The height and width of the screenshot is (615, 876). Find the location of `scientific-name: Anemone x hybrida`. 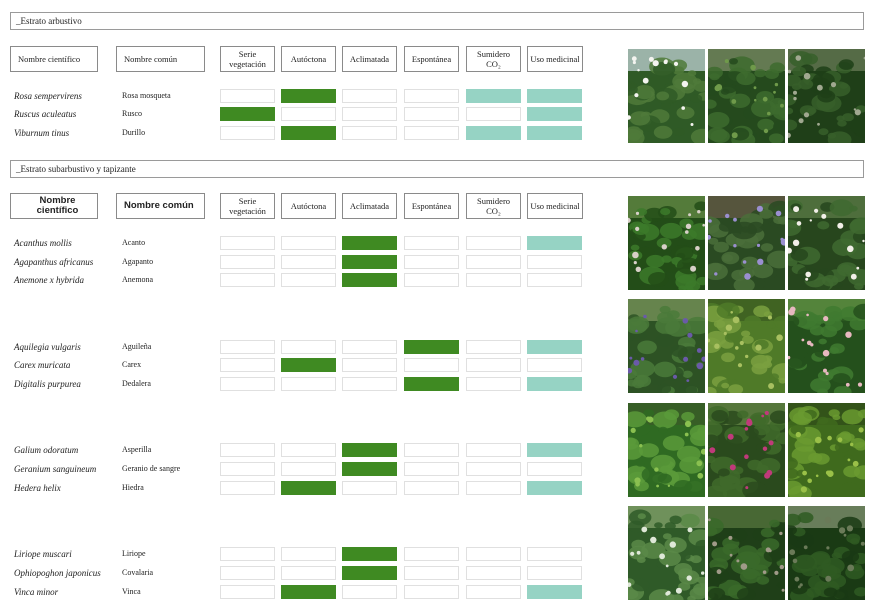

scientific-name: Anemone x hybrida is located at coordinates (49, 280).